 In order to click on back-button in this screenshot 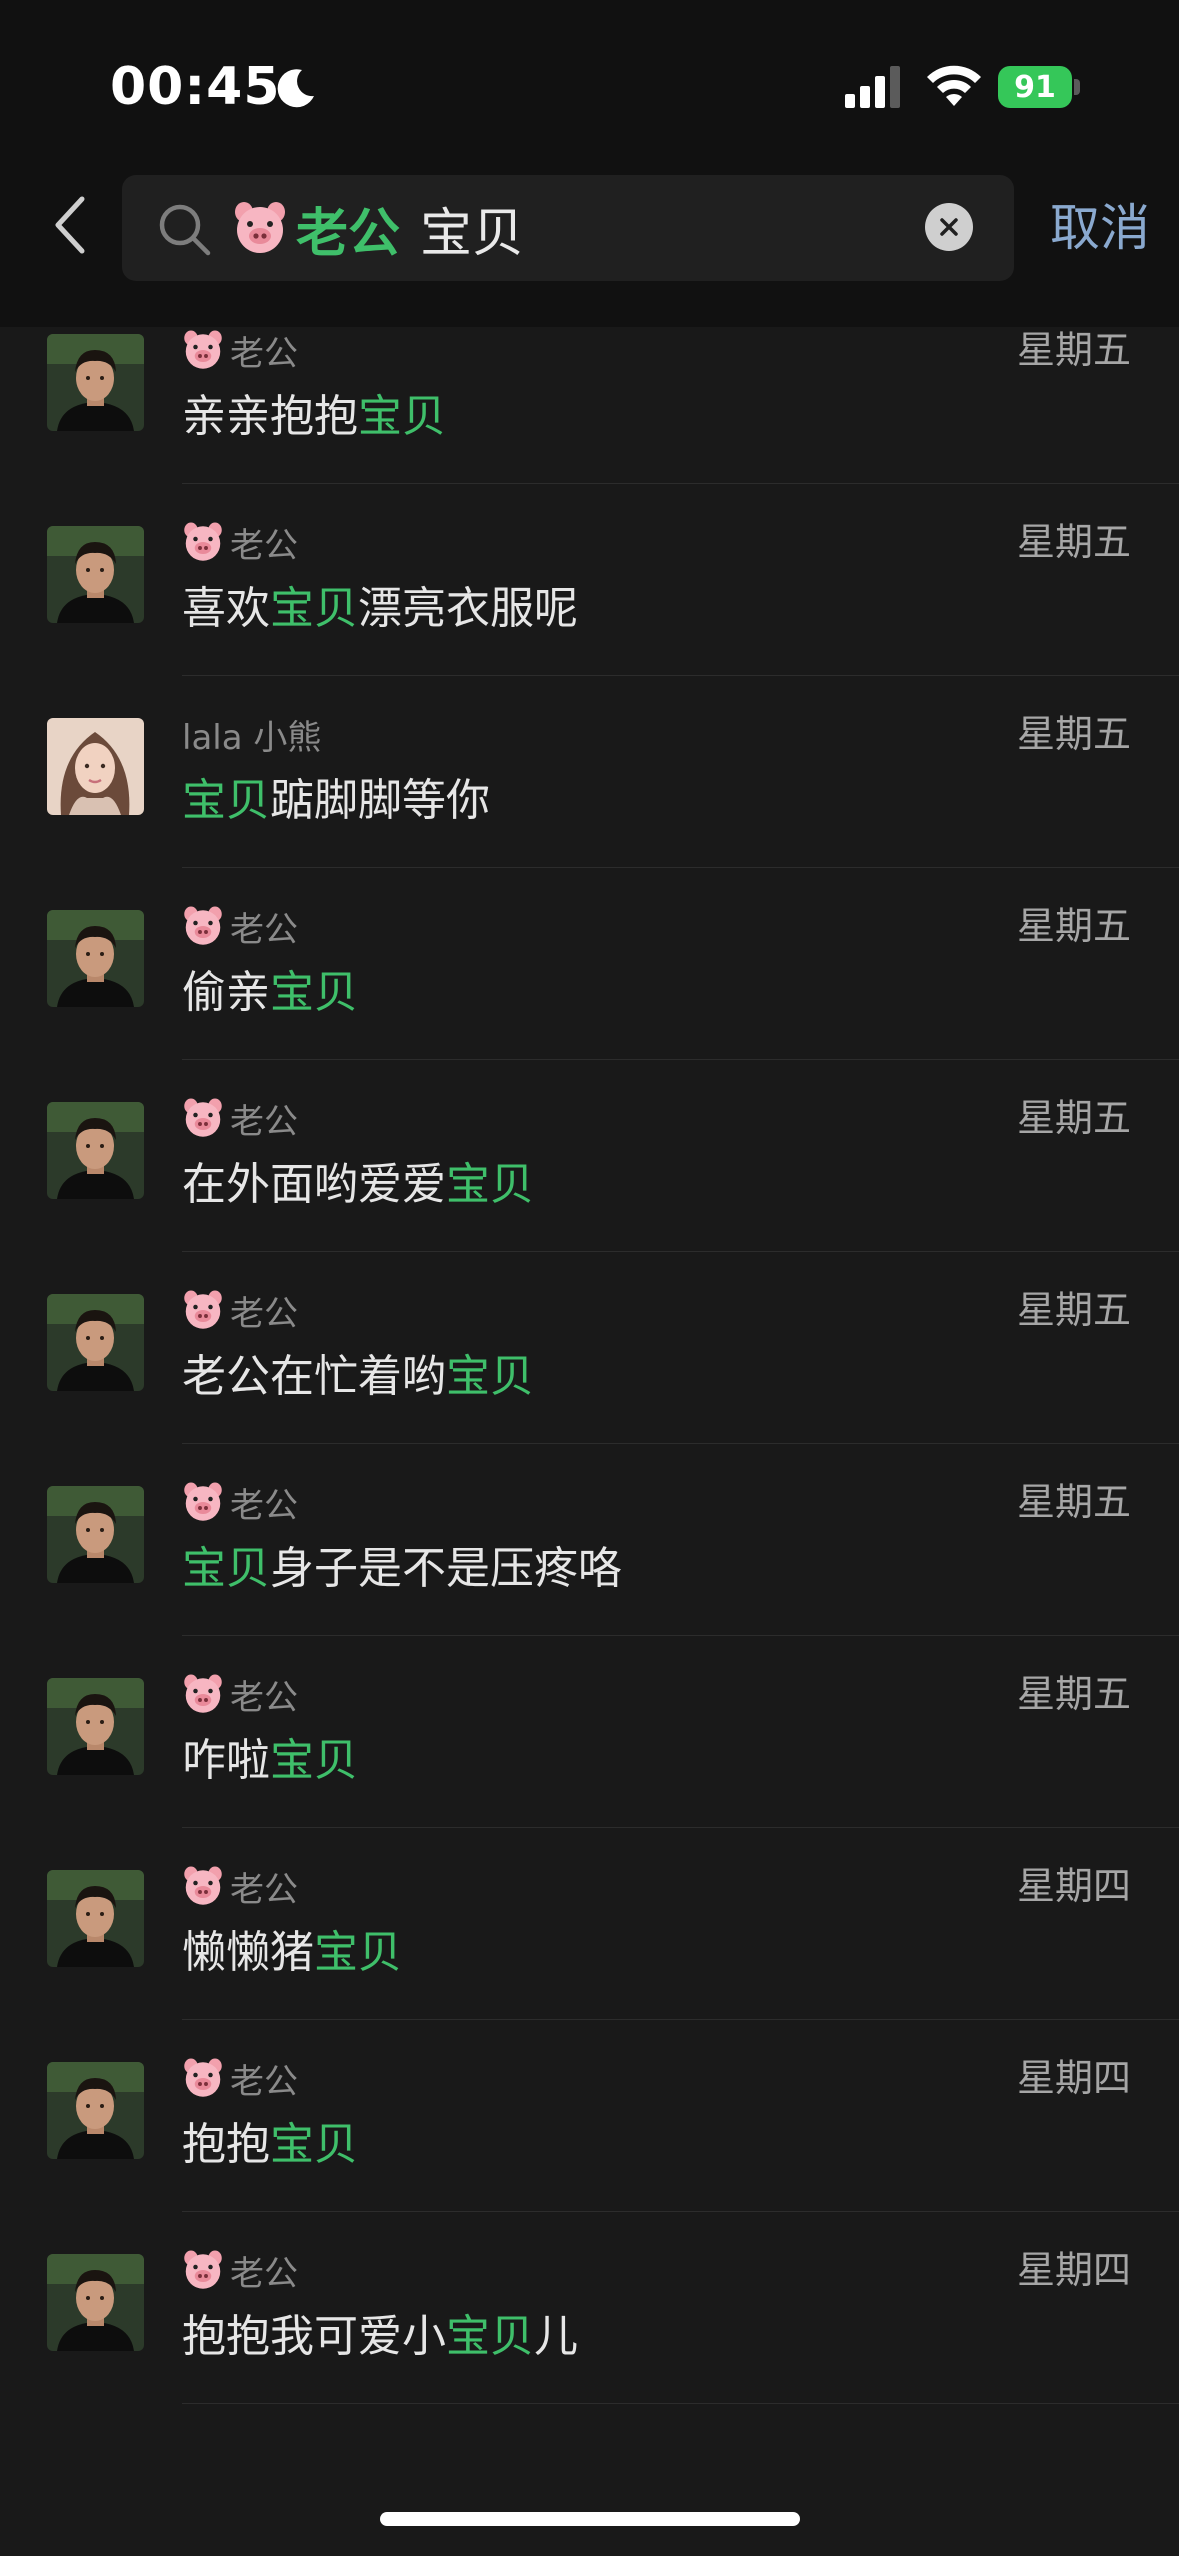, I will do `click(70, 225)`.